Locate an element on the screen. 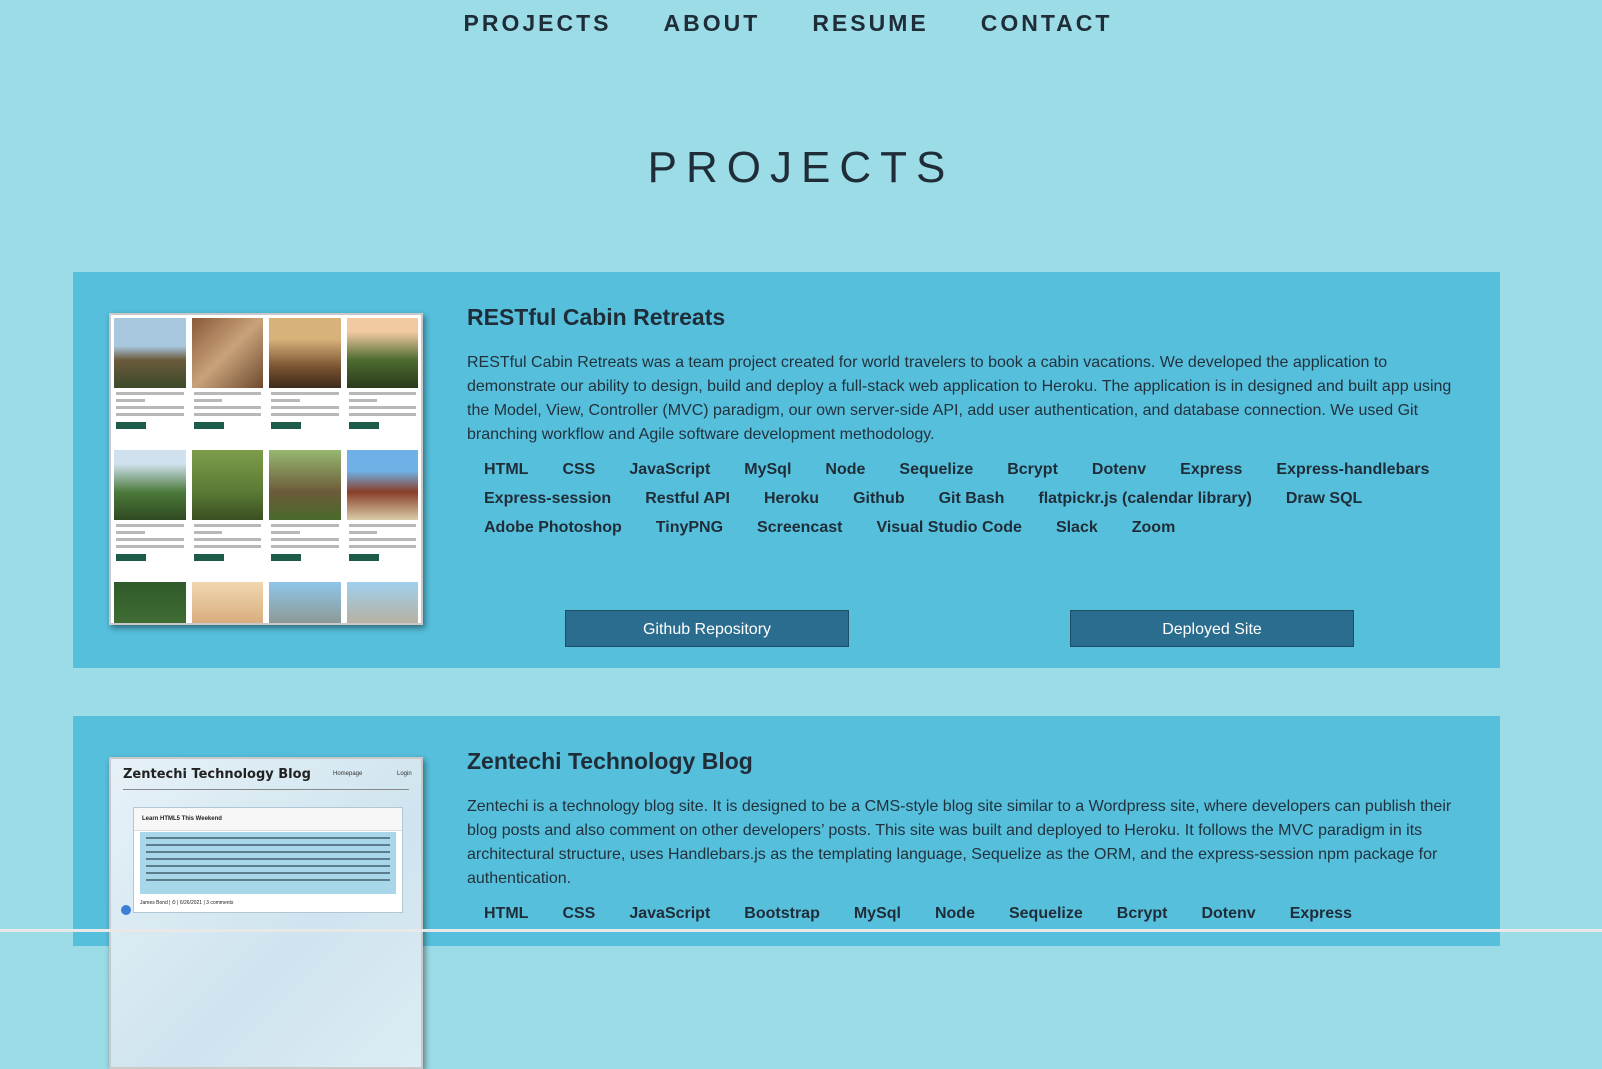 The image size is (1602, 1069). project-title: Zentechi Technology Blog is located at coordinates (610, 761).